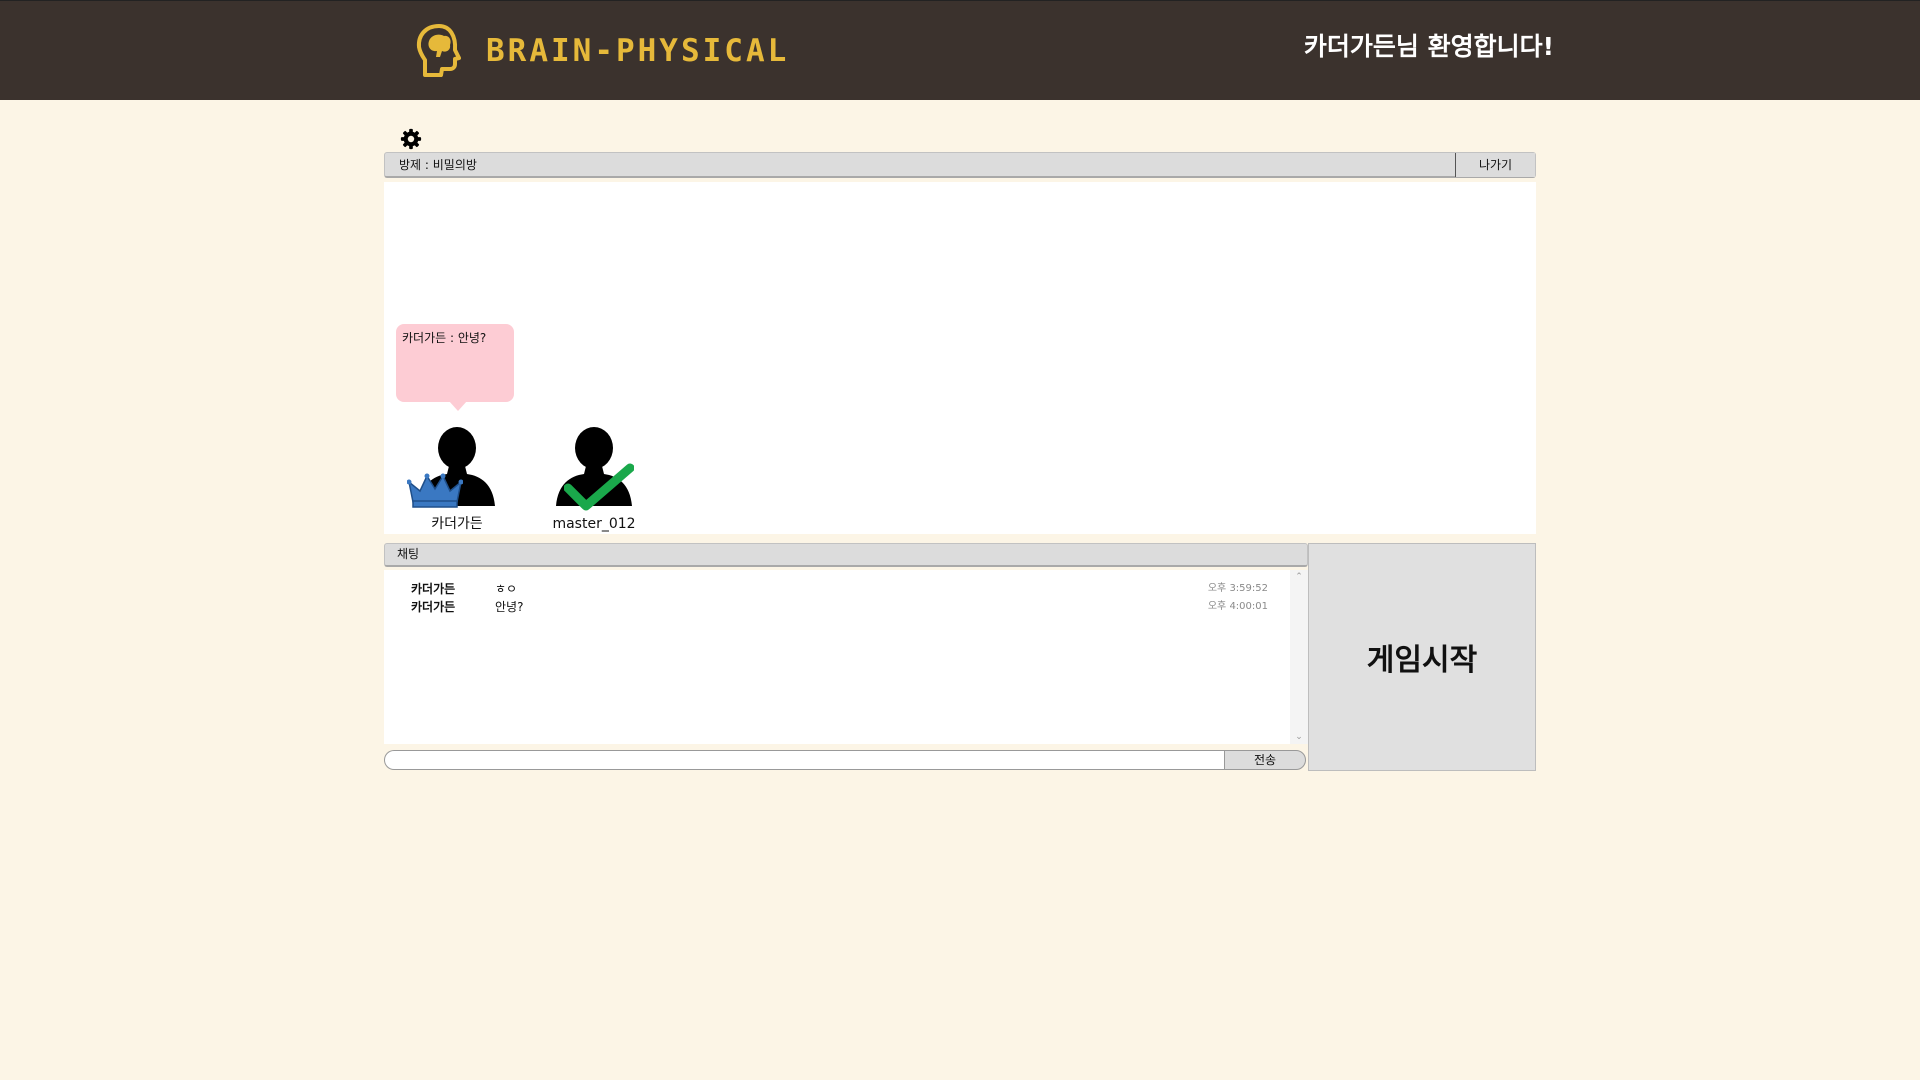 This screenshot has height=1080, width=1920. I want to click on chat-header: 채팅, so click(846, 555).